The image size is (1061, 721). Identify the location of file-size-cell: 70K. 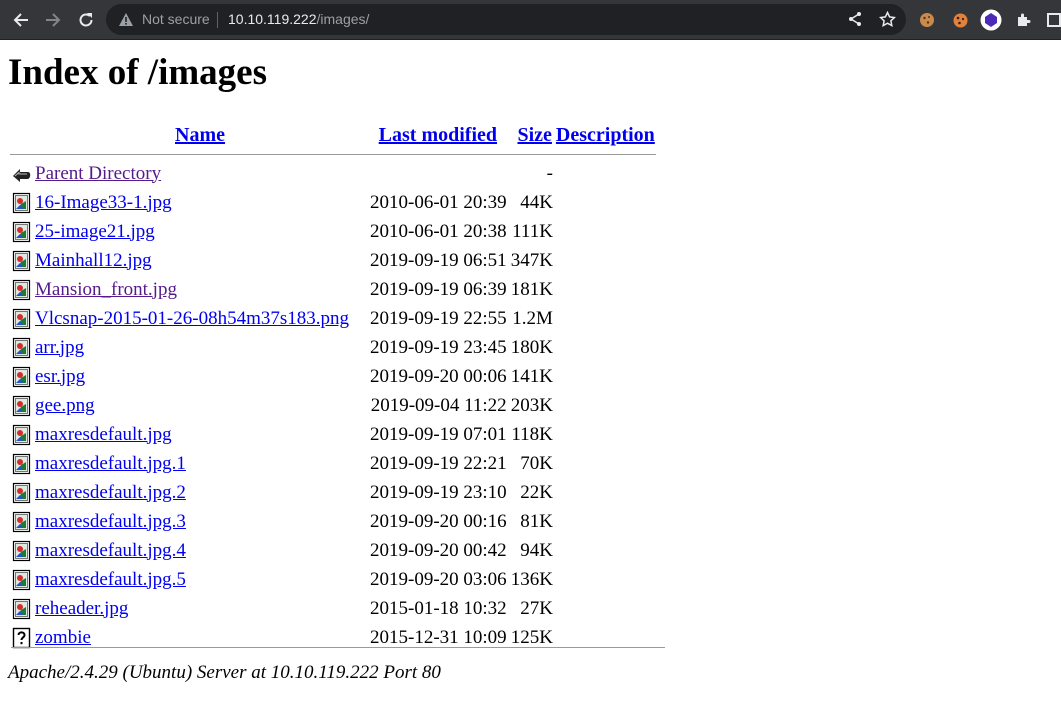
(536, 463).